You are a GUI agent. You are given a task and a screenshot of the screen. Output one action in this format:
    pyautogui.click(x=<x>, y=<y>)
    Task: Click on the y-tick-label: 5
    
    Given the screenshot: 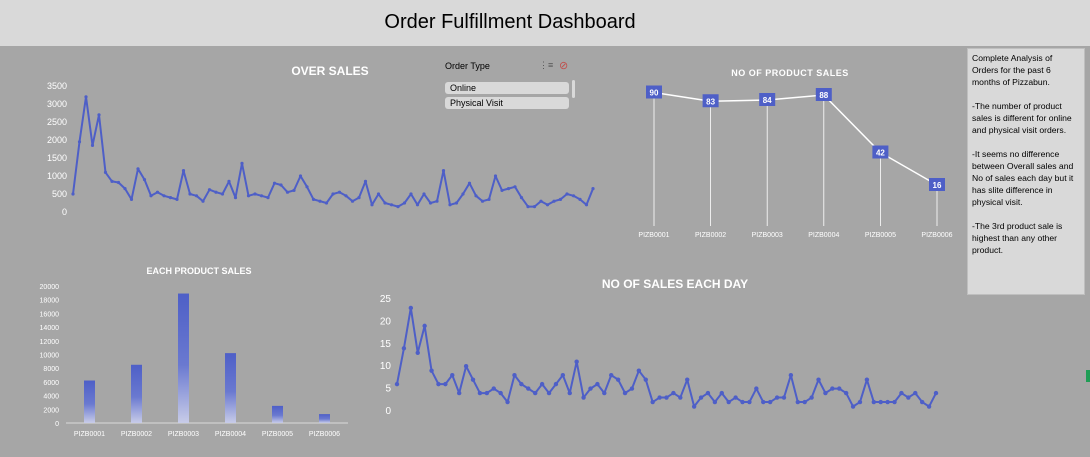 What is the action you would take?
    pyautogui.click(x=388, y=389)
    